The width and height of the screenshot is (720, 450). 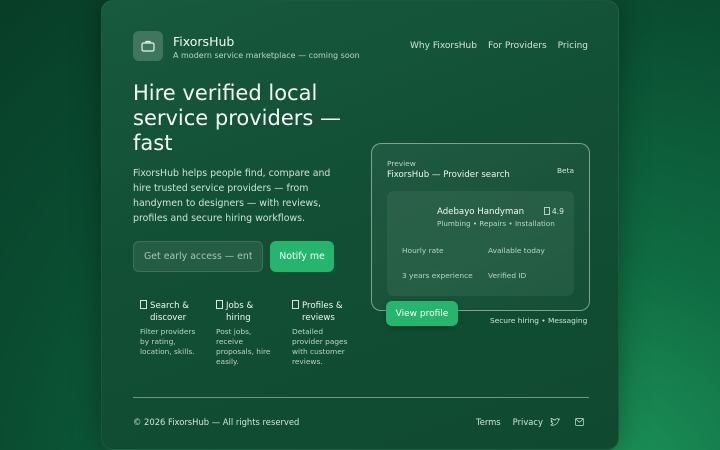 What do you see at coordinates (496, 223) in the screenshot?
I see `provider-tags: Plumbing • Repairs • Installation` at bounding box center [496, 223].